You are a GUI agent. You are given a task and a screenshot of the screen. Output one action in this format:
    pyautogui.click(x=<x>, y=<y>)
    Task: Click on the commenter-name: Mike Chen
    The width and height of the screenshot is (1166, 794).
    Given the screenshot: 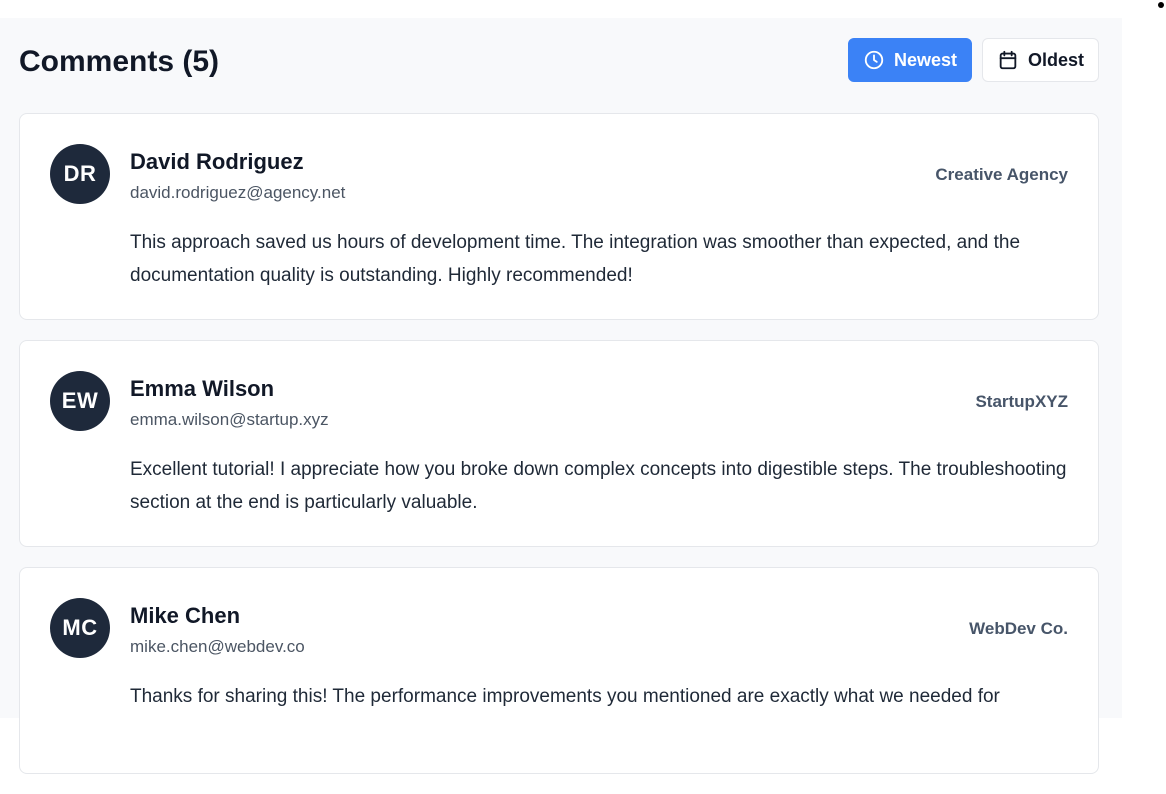 What is the action you would take?
    pyautogui.click(x=185, y=615)
    